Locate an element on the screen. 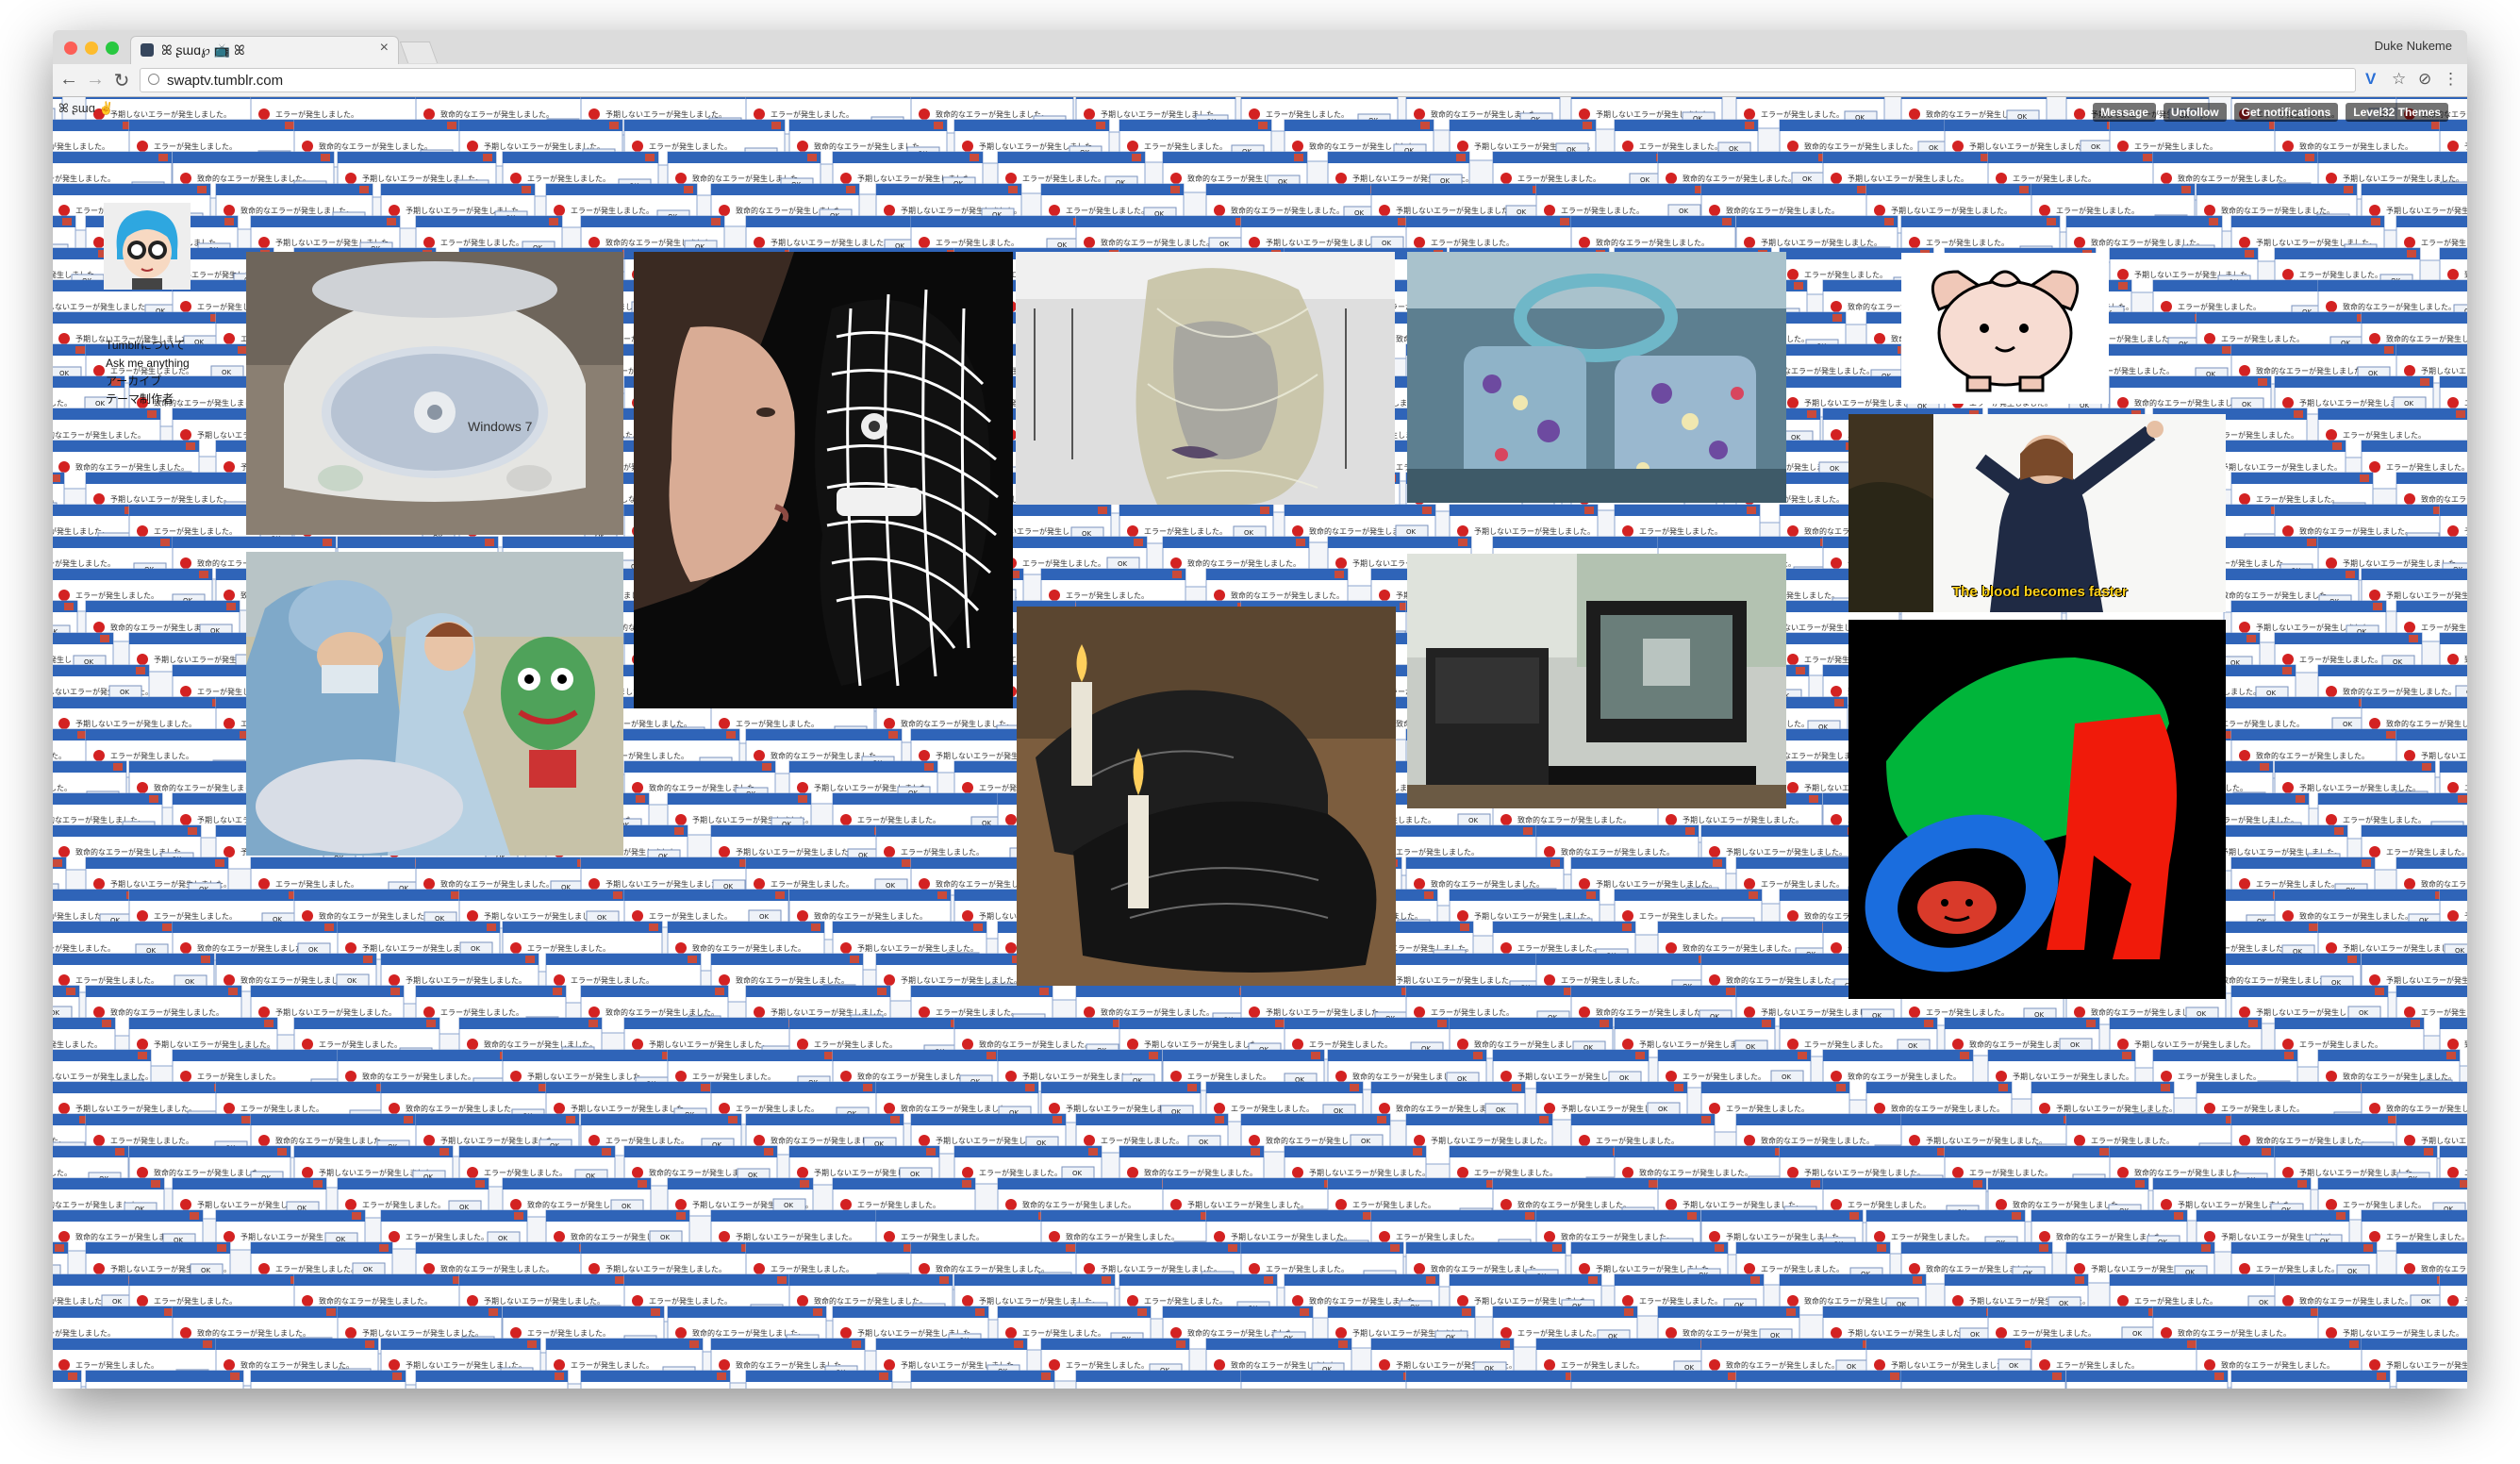 The height and width of the screenshot is (1464, 2520). sidebar-link-ask: Ask me anything is located at coordinates (148, 364).